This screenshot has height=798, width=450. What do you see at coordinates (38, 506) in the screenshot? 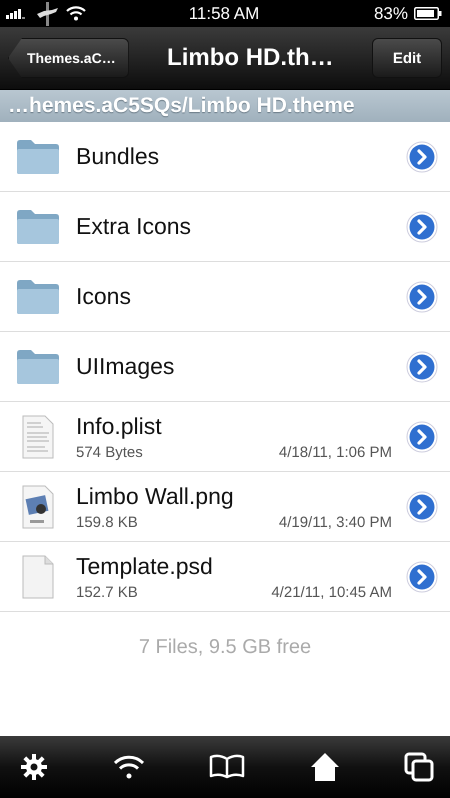
I see `image-file-icon` at bounding box center [38, 506].